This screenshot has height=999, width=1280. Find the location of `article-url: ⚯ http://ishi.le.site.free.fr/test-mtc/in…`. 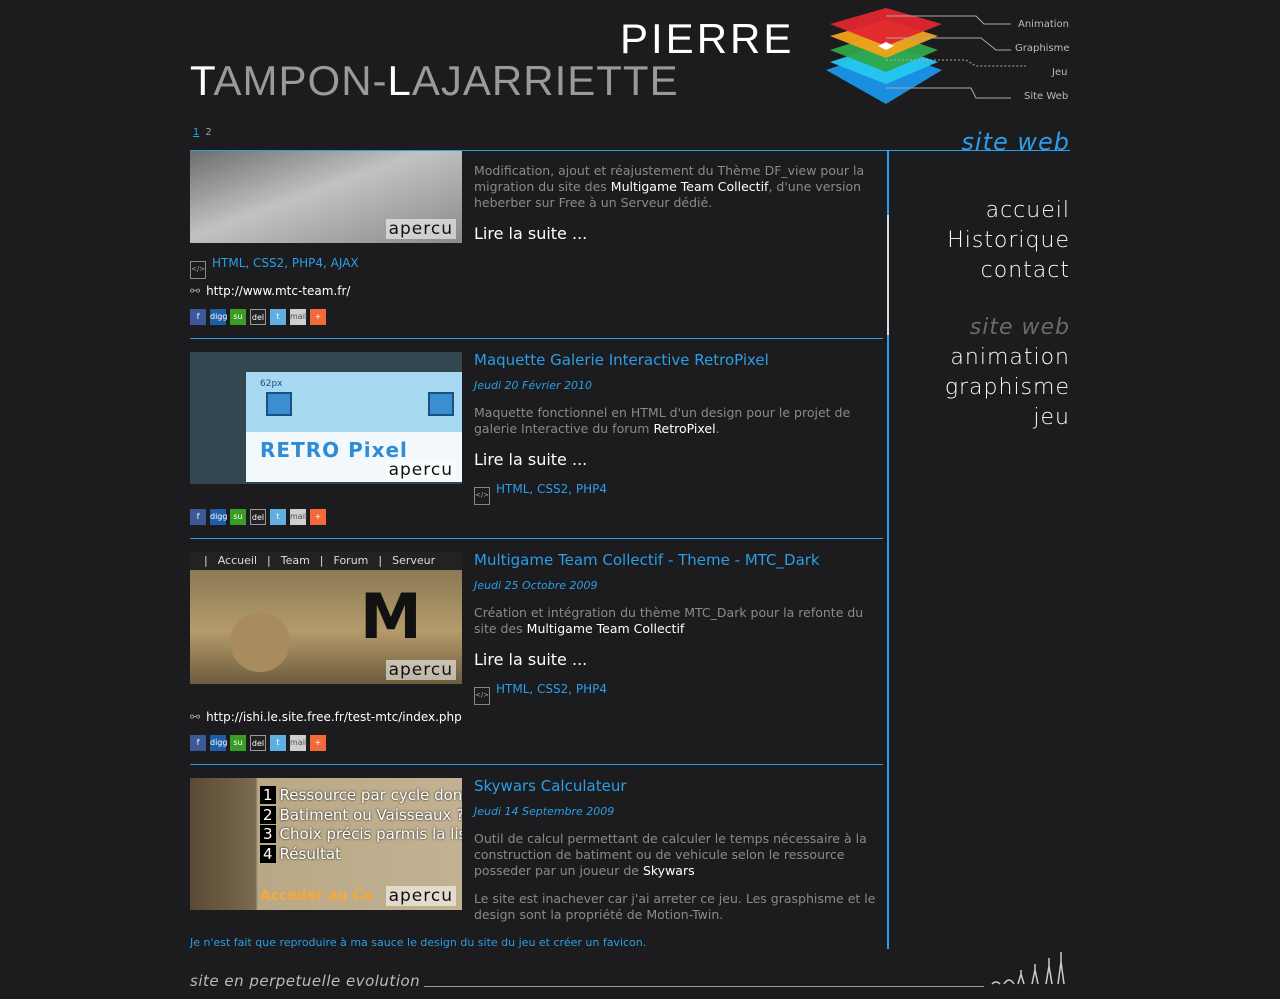

article-url: ⚯ http://ishi.le.site.free.fr/test-mtc/in… is located at coordinates (326, 717).